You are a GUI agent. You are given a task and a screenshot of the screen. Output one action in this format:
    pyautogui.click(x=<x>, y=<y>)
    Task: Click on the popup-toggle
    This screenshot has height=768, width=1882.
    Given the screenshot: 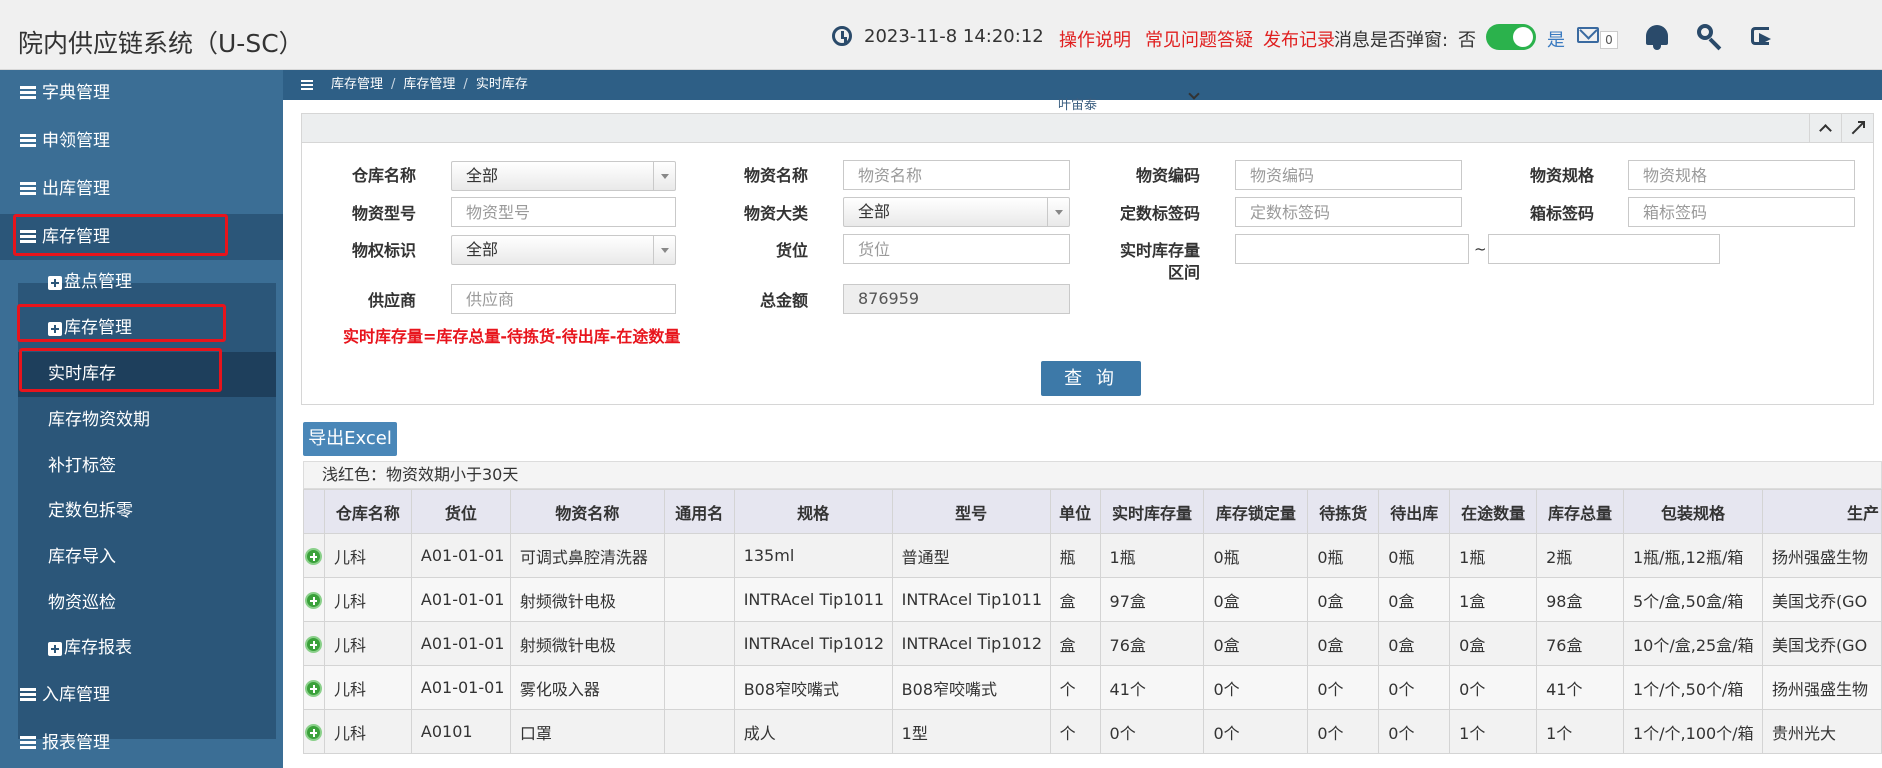 What is the action you would take?
    pyautogui.click(x=1511, y=37)
    